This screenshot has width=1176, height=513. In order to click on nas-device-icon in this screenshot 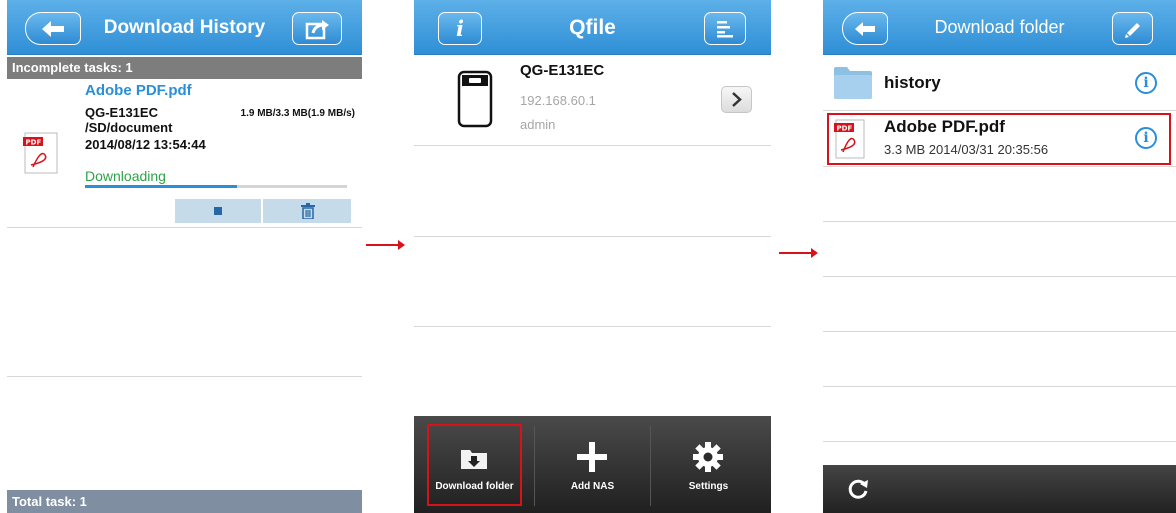, I will do `click(475, 99)`.